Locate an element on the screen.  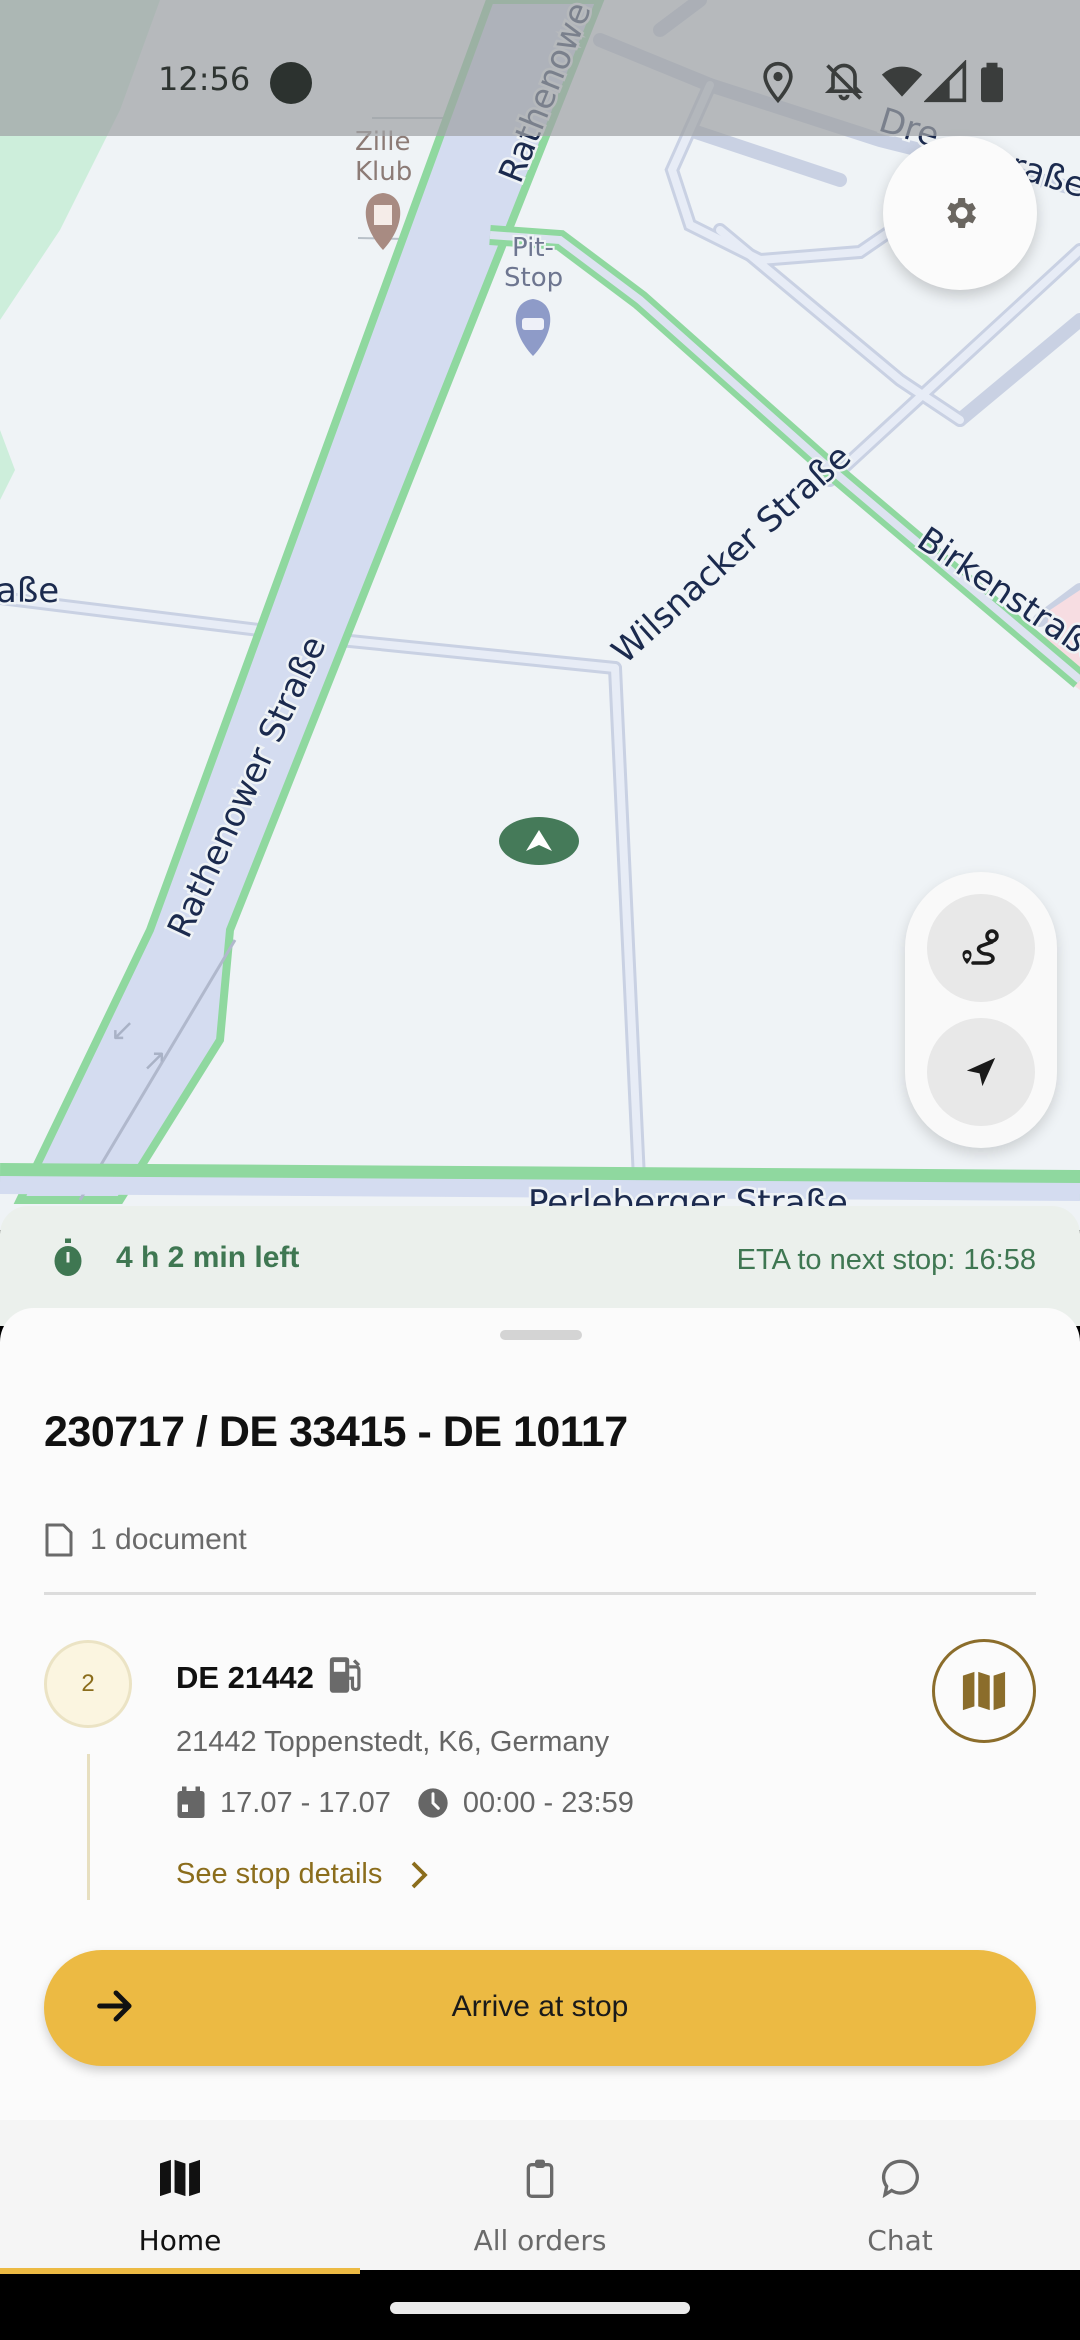
documents-link: 1 document is located at coordinates (145, 1540).